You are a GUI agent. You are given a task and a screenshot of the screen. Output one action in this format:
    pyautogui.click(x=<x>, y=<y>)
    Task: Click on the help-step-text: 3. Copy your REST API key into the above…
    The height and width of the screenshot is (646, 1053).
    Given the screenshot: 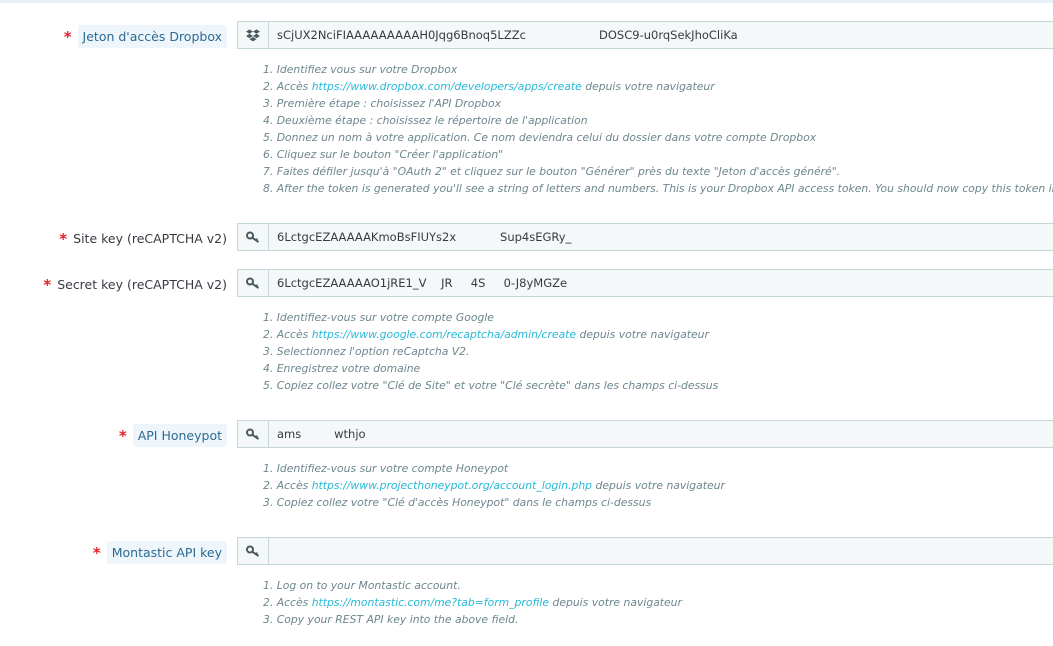 What is the action you would take?
    pyautogui.click(x=391, y=619)
    